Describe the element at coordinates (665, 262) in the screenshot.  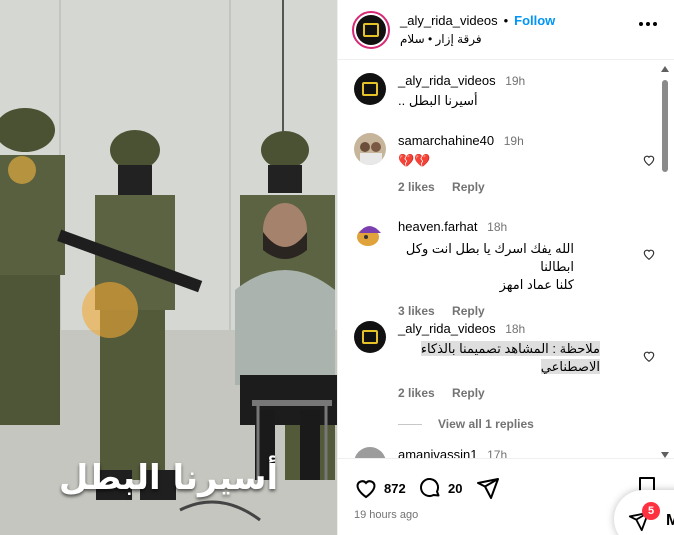
I see `comments-scrollbar` at that location.